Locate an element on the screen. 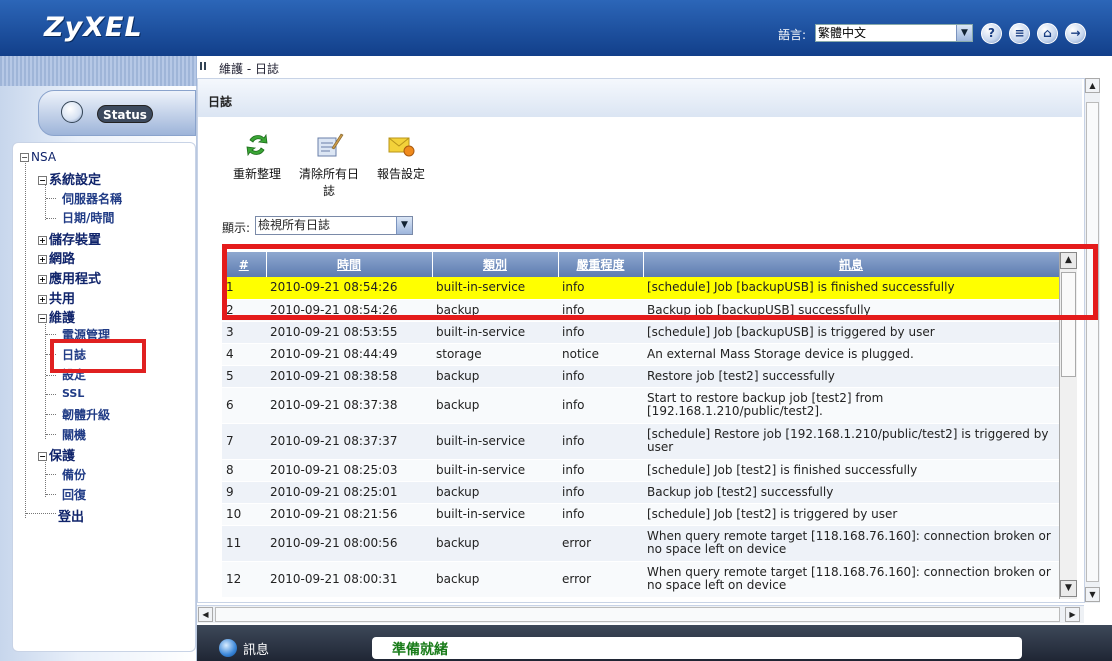  logout-icon: → is located at coordinates (1075, 33).